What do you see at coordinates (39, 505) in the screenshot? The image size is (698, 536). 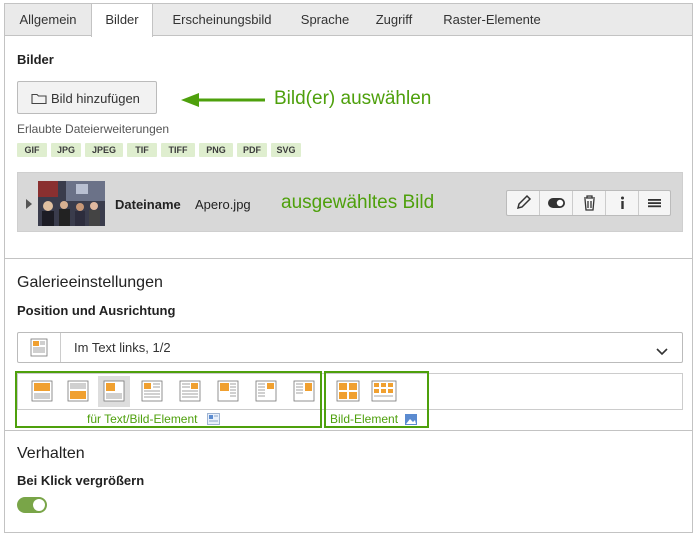 I see `toggle-knob` at bounding box center [39, 505].